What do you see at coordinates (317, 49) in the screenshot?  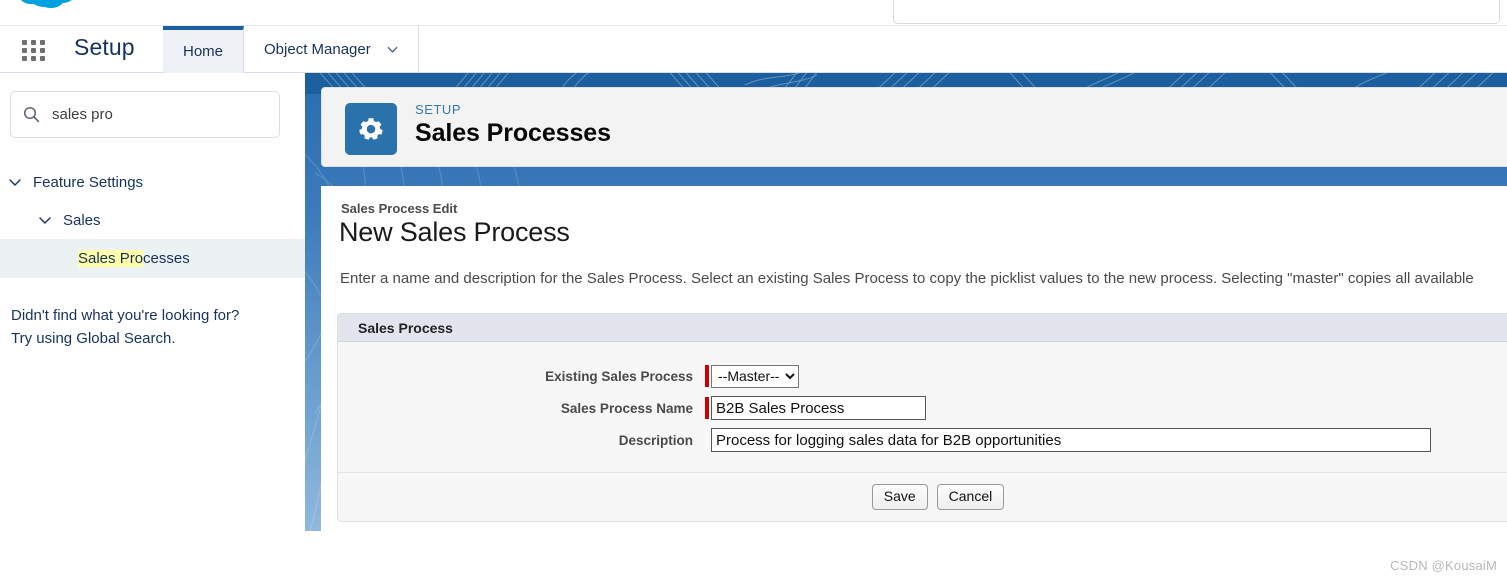 I see `tab-object-manager-label: Object Manager` at bounding box center [317, 49].